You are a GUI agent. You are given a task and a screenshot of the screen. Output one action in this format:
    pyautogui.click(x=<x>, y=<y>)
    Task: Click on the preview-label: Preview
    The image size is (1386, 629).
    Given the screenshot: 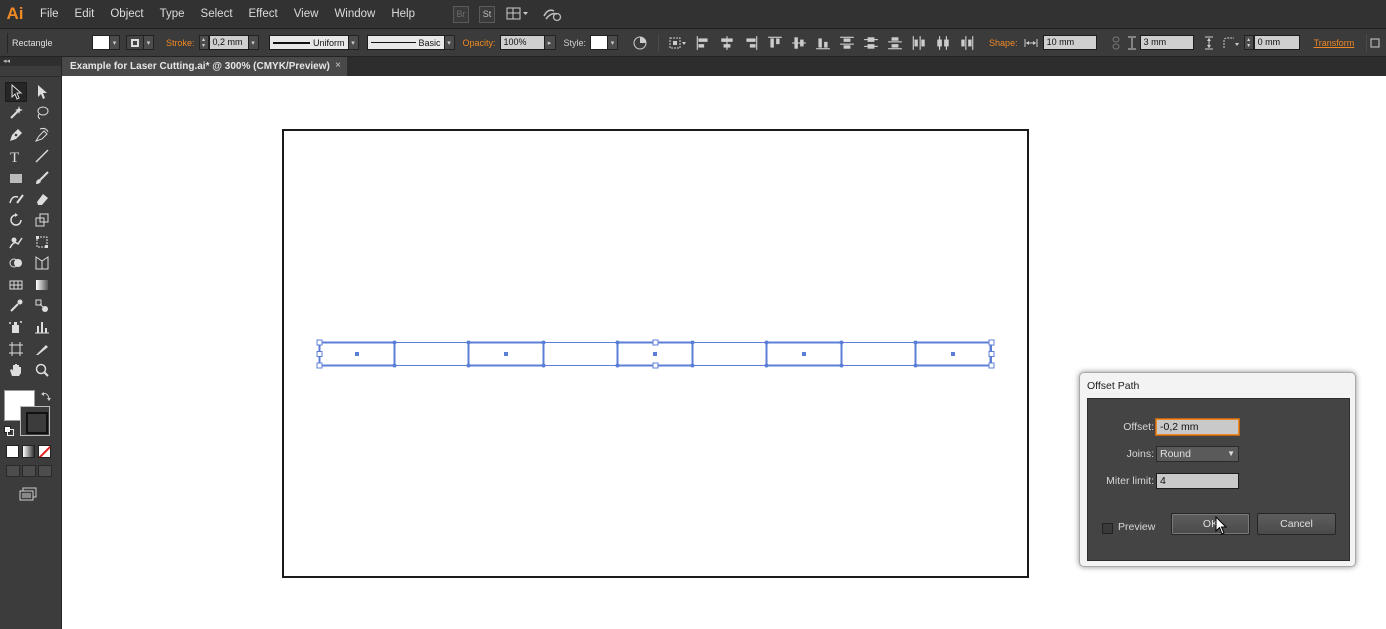 What is the action you would take?
    pyautogui.click(x=1136, y=527)
    